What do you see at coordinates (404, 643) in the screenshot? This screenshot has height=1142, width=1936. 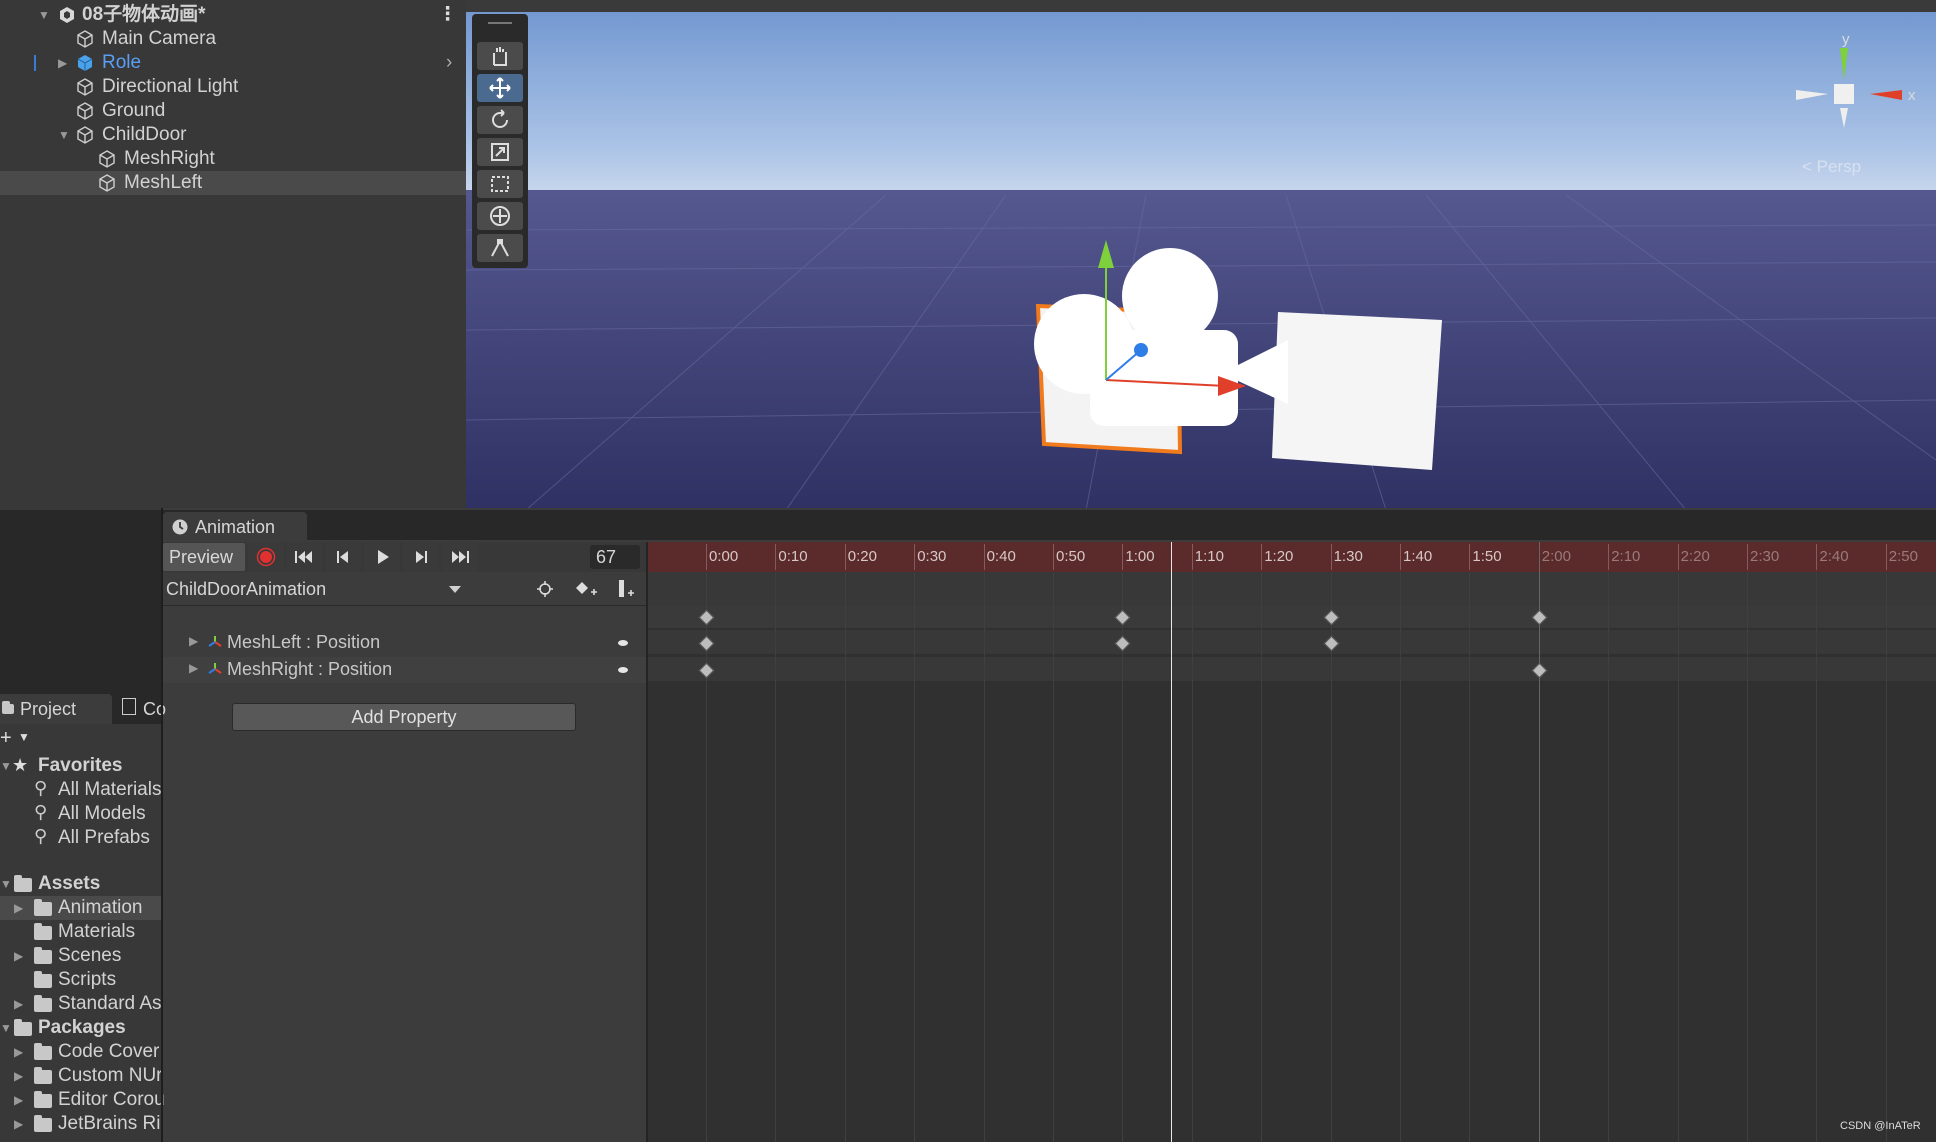 I see `property-row-meshleft: ▶ MeshLeft : Position` at bounding box center [404, 643].